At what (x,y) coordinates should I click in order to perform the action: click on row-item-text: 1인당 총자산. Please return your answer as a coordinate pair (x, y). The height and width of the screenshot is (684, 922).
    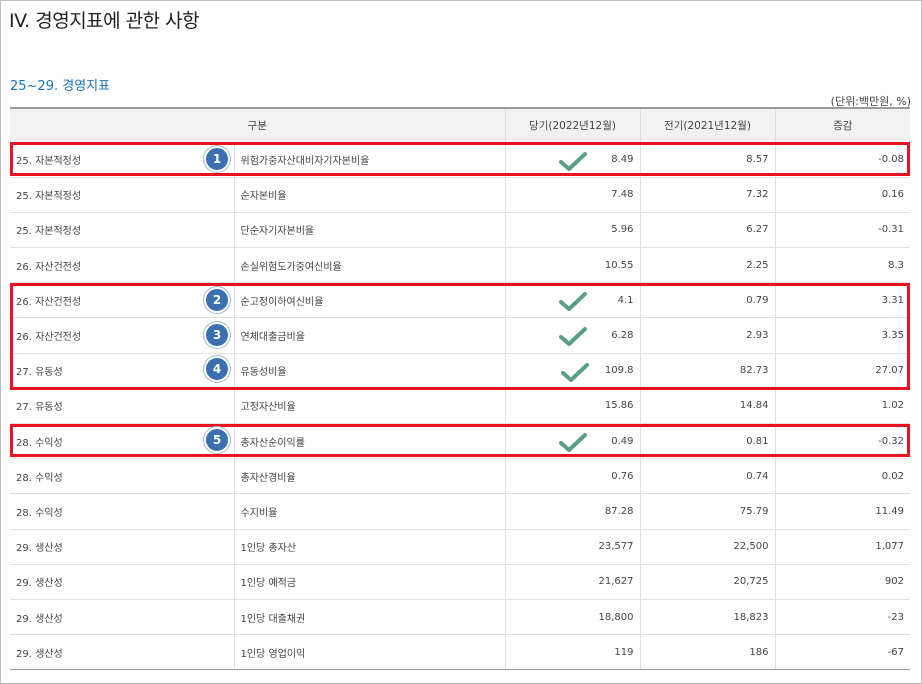
    Looking at the image, I should click on (268, 549).